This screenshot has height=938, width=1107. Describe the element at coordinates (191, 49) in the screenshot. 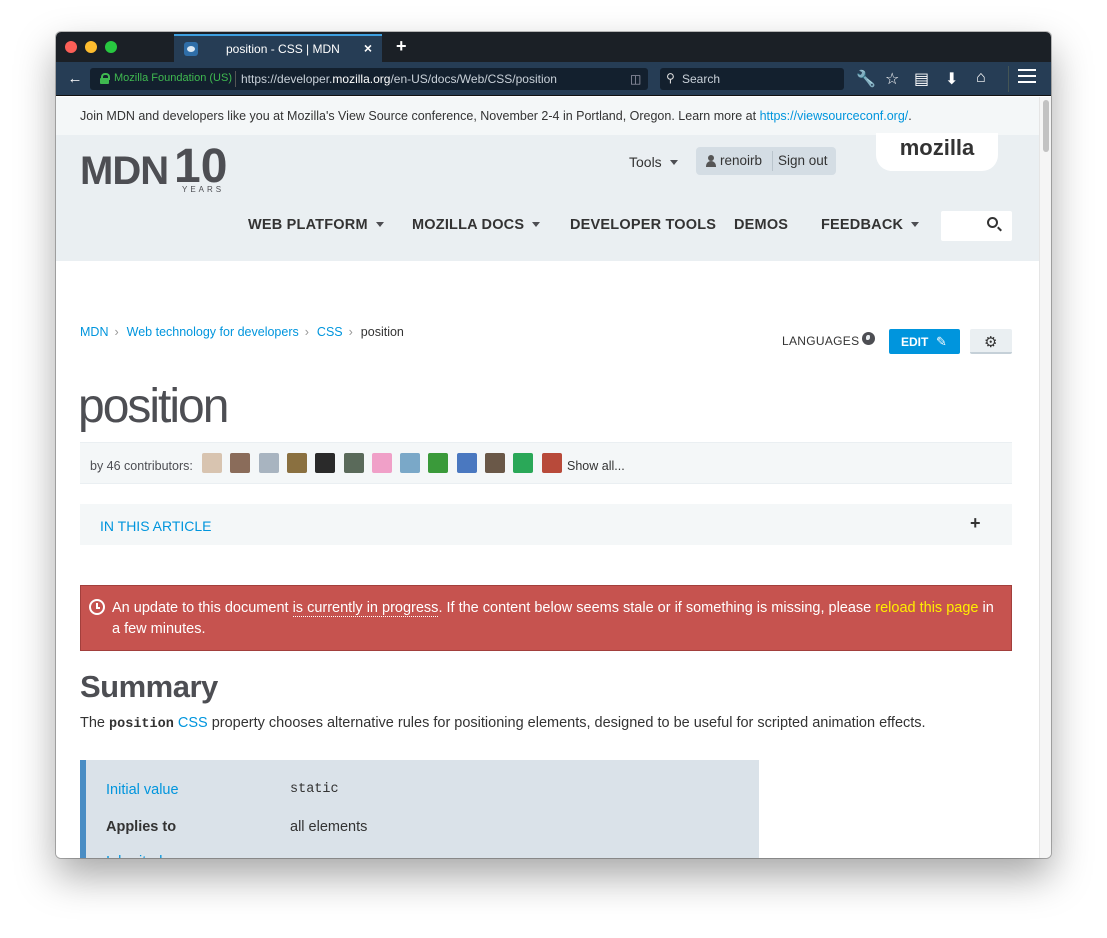

I see `mdn-favicon-icon` at that location.